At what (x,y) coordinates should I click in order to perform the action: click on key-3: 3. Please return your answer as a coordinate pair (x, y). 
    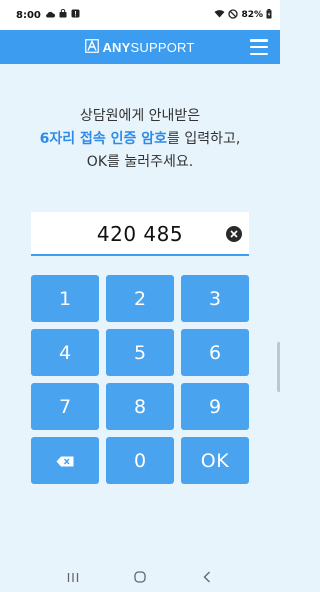
    Looking at the image, I should click on (215, 298).